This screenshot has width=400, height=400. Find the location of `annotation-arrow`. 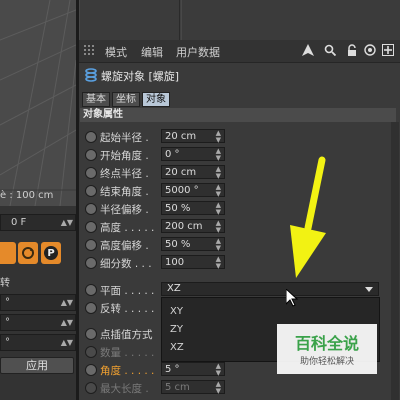

annotation-arrow is located at coordinates (308, 217).